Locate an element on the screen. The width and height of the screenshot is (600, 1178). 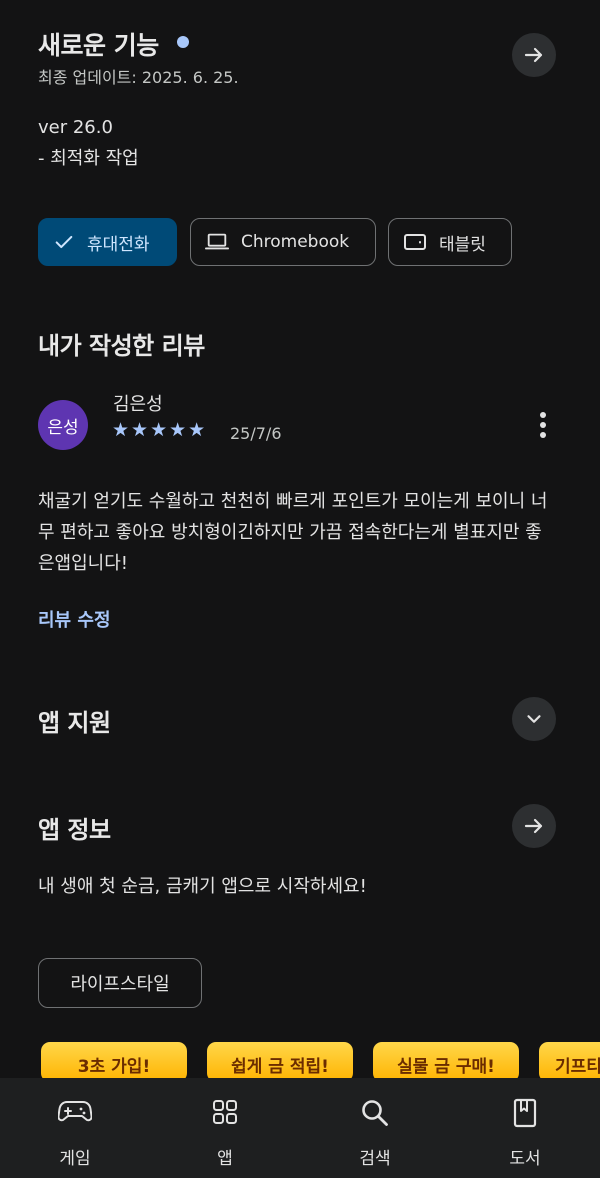
screenshot-banner: 쉽게 금 적립! is located at coordinates (280, 1062).